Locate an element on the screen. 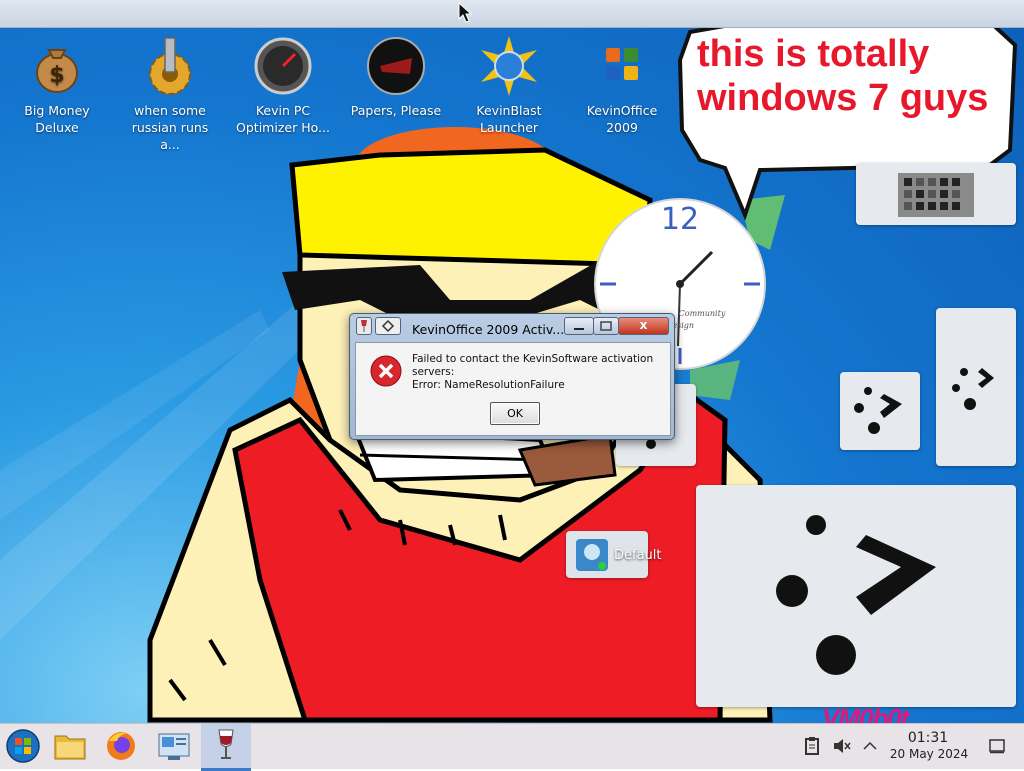 This screenshot has width=1024, height=771. desktop-icon-label: KevinOffice 2009 is located at coordinates (622, 119).